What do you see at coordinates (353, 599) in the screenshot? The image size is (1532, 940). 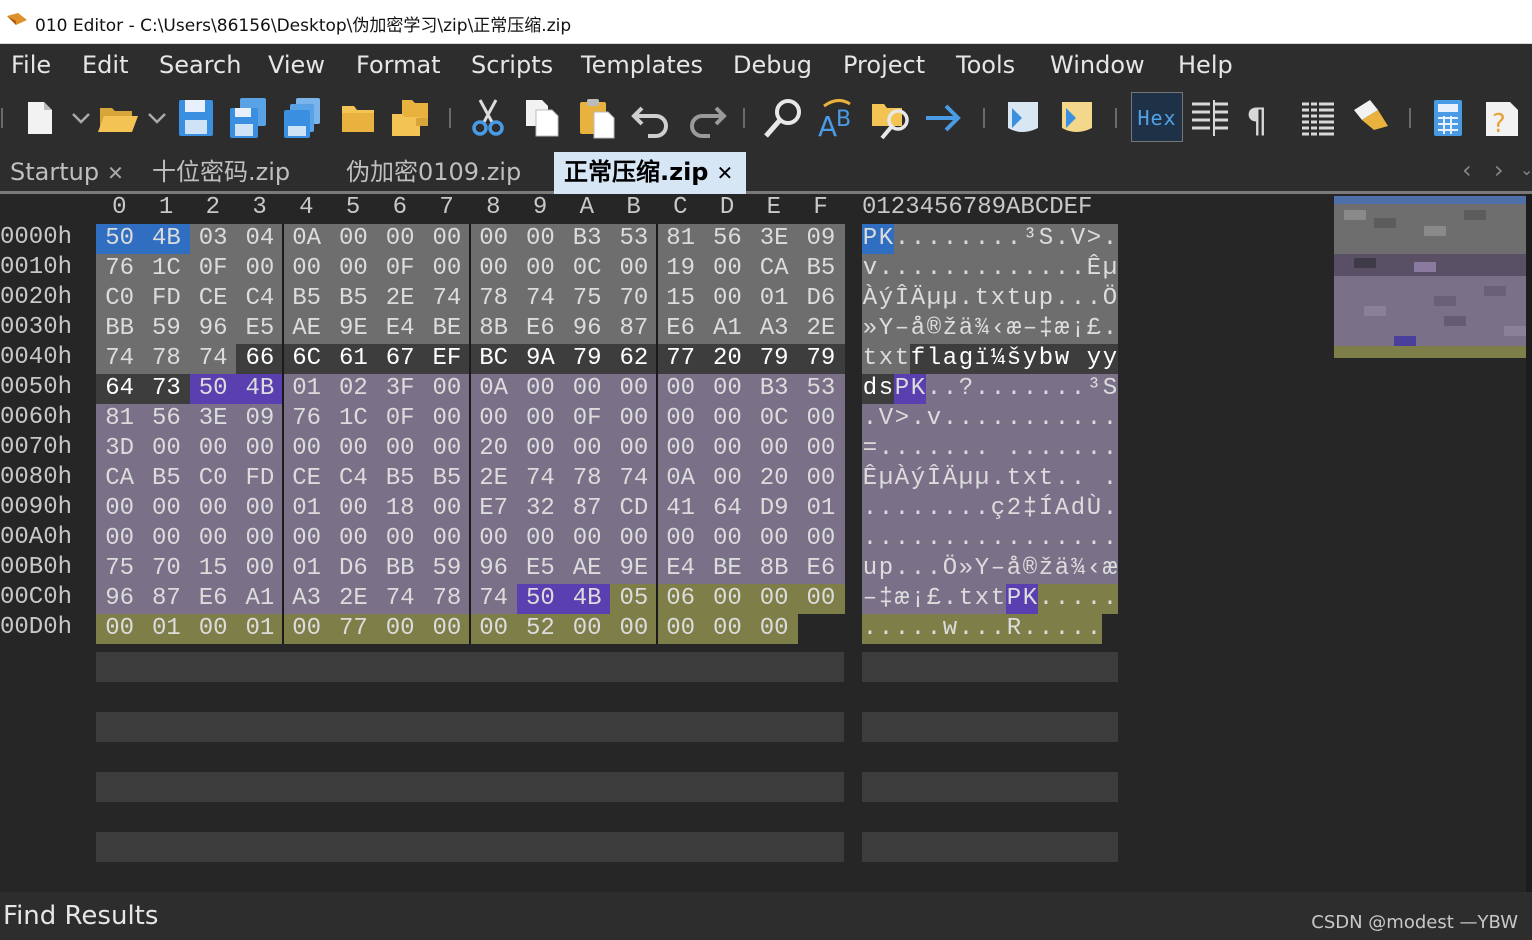 I see `hex-byte: 2E` at bounding box center [353, 599].